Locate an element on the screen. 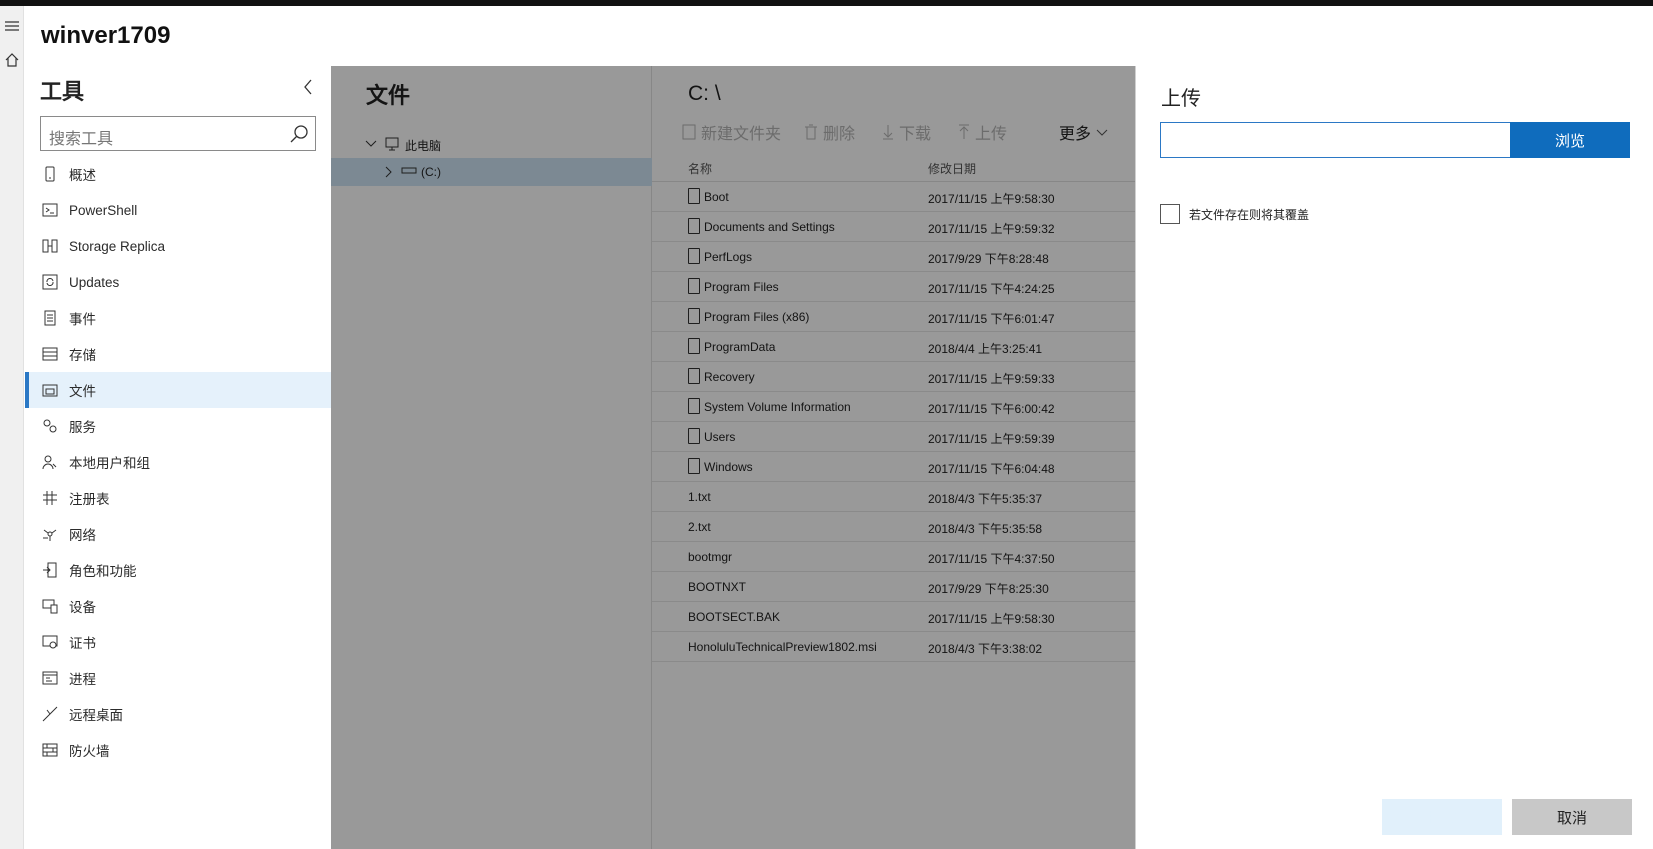 This screenshot has width=1653, height=849. file-name-cell: Recovery is located at coordinates (721, 376).